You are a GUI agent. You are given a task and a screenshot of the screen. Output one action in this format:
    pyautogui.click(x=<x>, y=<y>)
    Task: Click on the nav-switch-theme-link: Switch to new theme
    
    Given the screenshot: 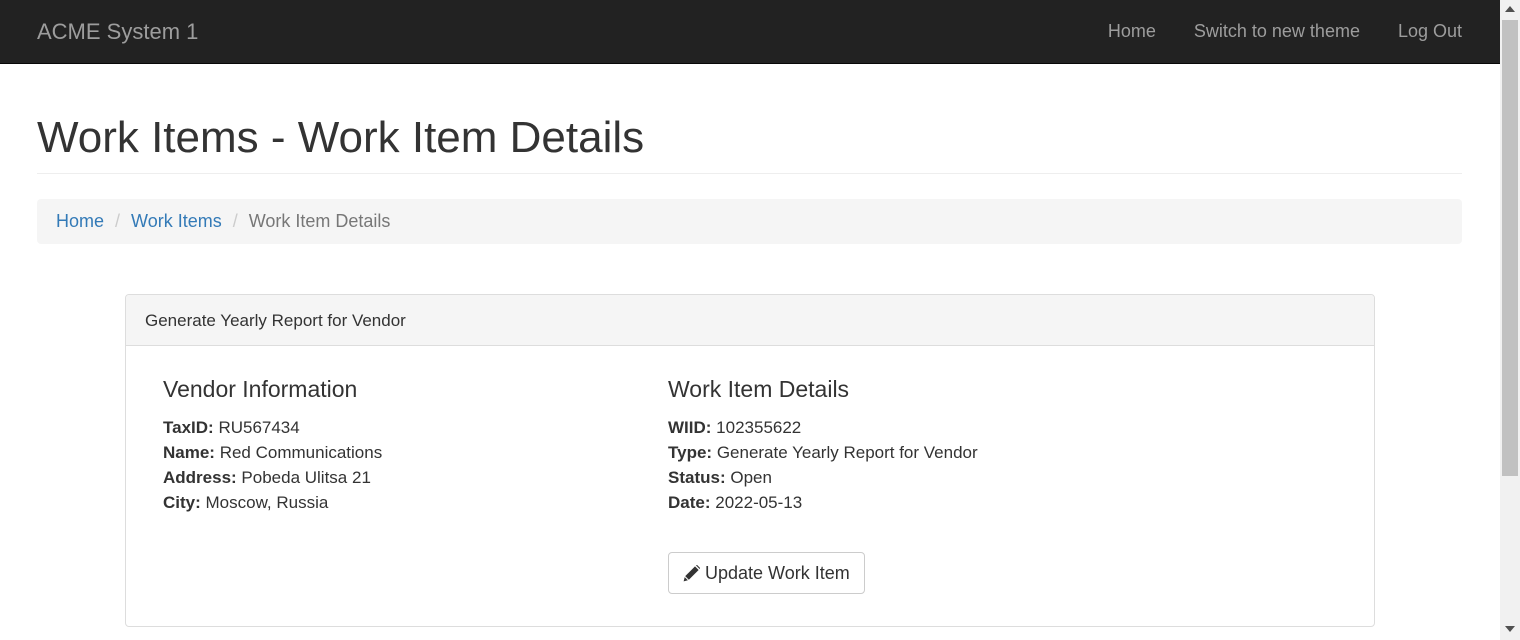 What is the action you would take?
    pyautogui.click(x=1277, y=31)
    